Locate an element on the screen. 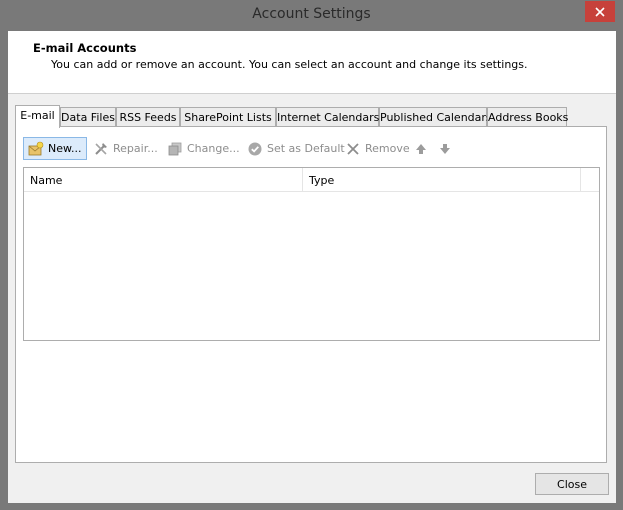 The width and height of the screenshot is (623, 510). tab-rss-feeds: RSS Feeds is located at coordinates (148, 117).